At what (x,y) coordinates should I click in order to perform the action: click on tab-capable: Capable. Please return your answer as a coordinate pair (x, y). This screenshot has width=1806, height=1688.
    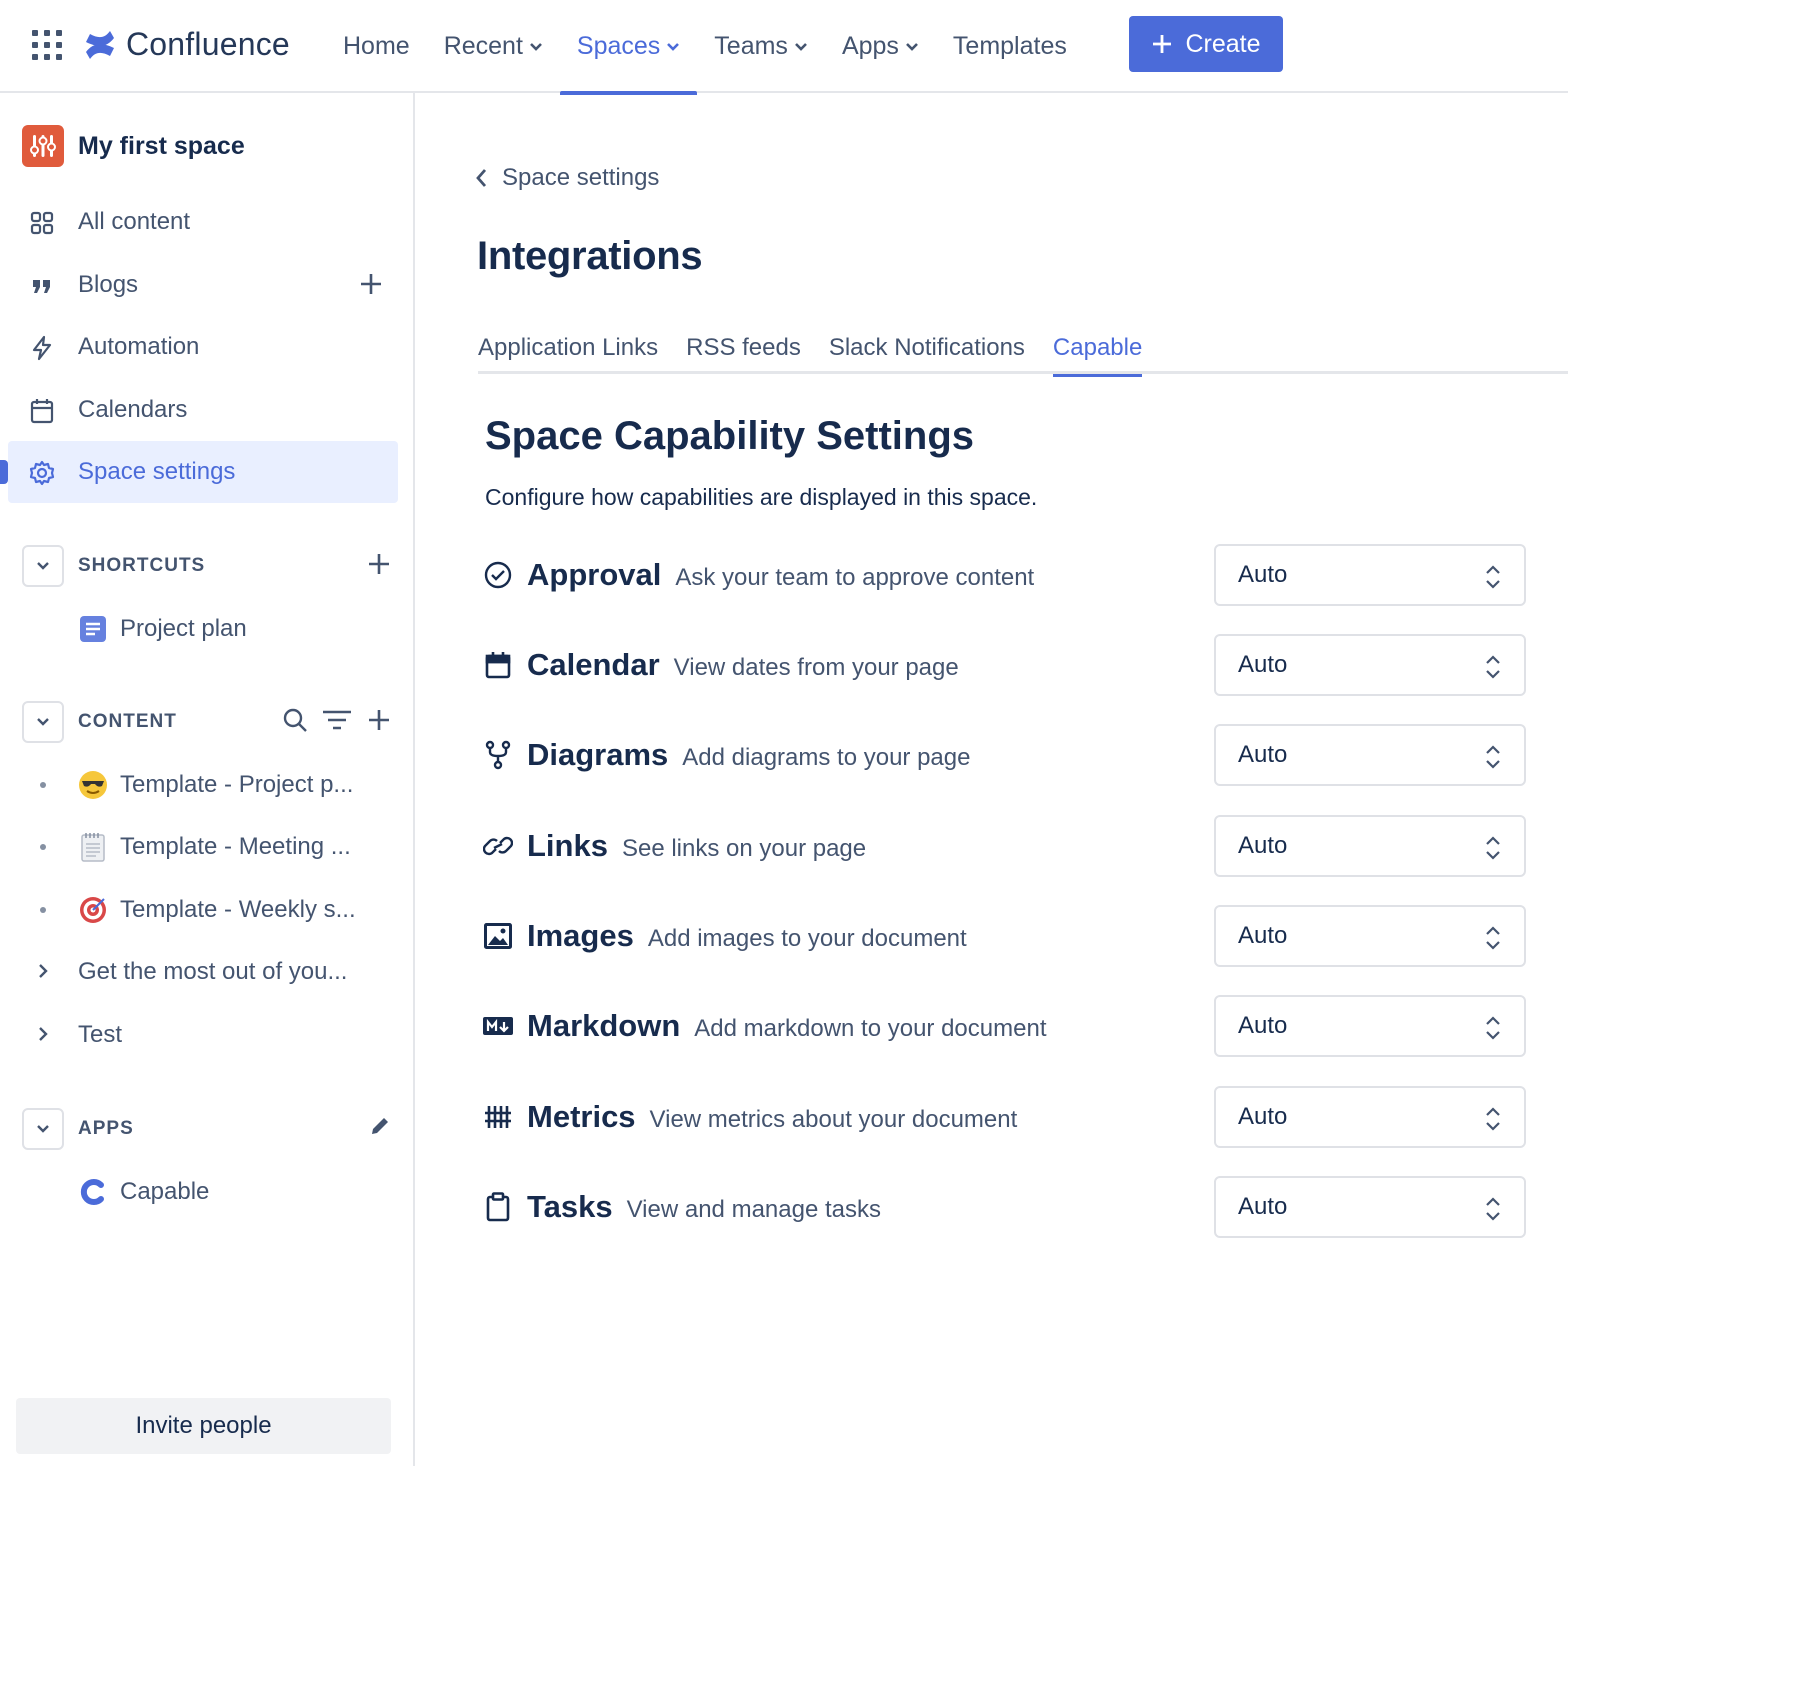
    Looking at the image, I should click on (1097, 349).